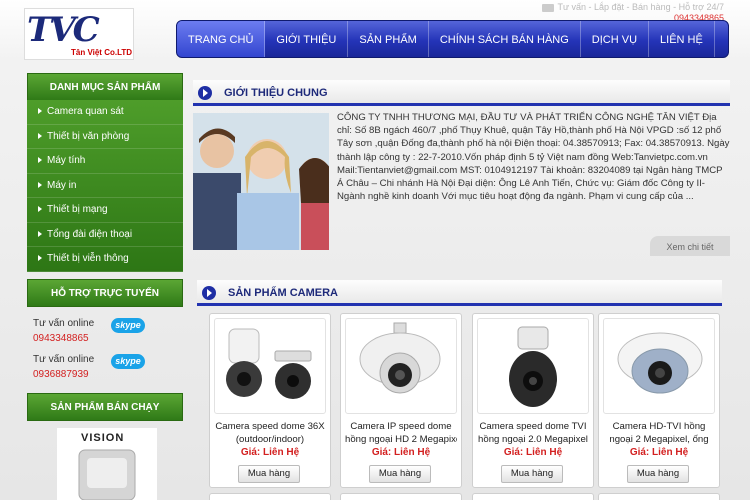 The image size is (750, 500). I want to click on mail-icon, so click(548, 7).